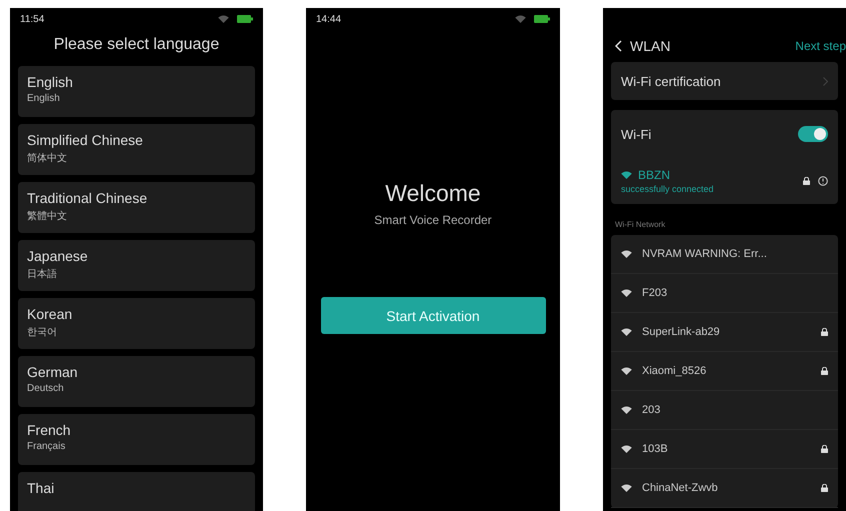  What do you see at coordinates (47, 158) in the screenshot?
I see `language-native-name: 简体中文` at bounding box center [47, 158].